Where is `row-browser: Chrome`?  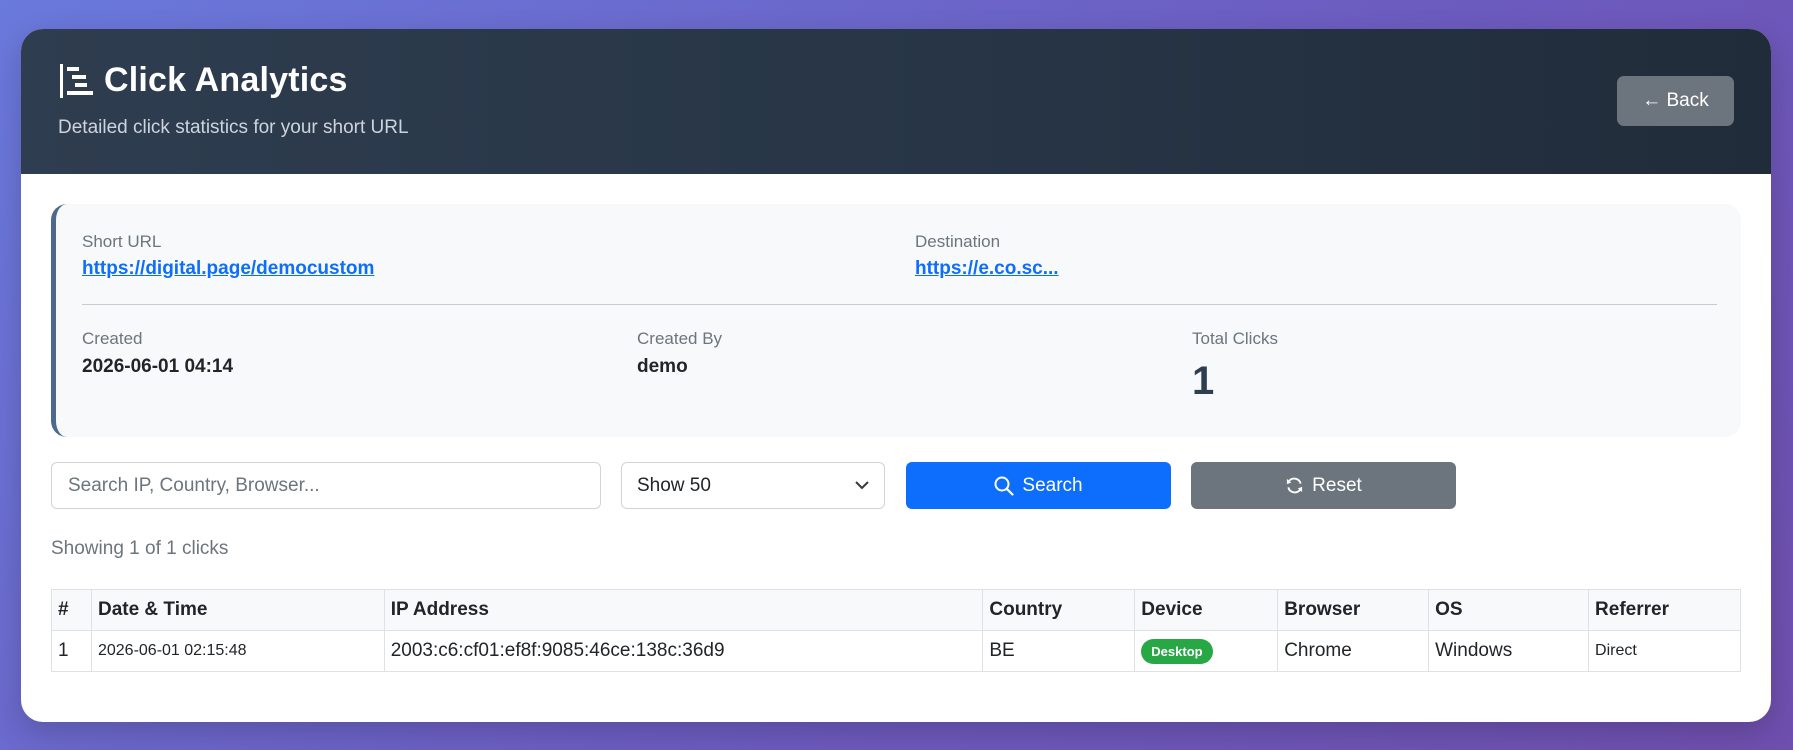
row-browser: Chrome is located at coordinates (1353, 651).